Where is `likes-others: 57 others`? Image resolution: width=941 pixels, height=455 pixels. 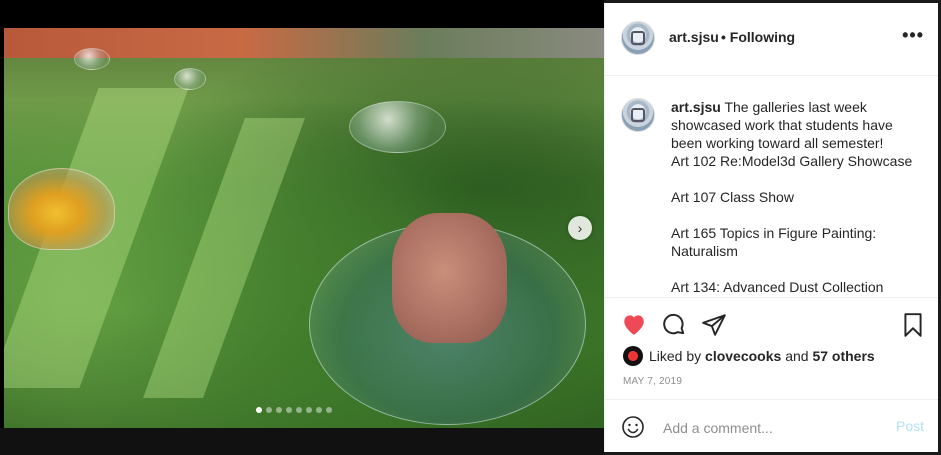
likes-others: 57 others is located at coordinates (843, 356).